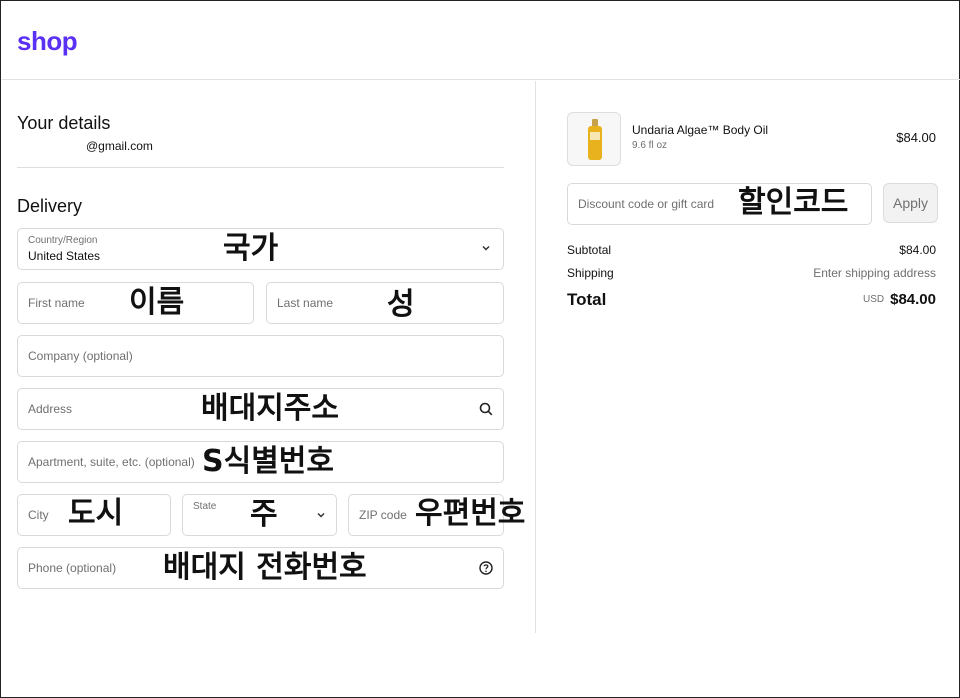  Describe the element at coordinates (650, 145) in the screenshot. I see `product-size: 9.6 fl oz` at that location.